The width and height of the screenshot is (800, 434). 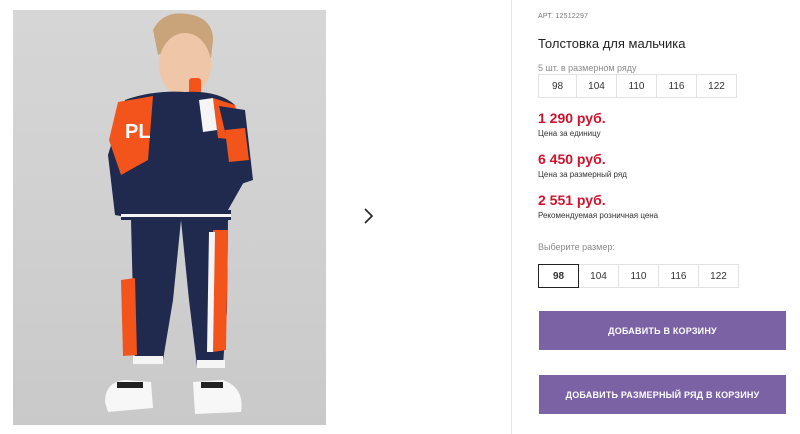 I want to click on svg-text: PL, so click(x=138, y=132).